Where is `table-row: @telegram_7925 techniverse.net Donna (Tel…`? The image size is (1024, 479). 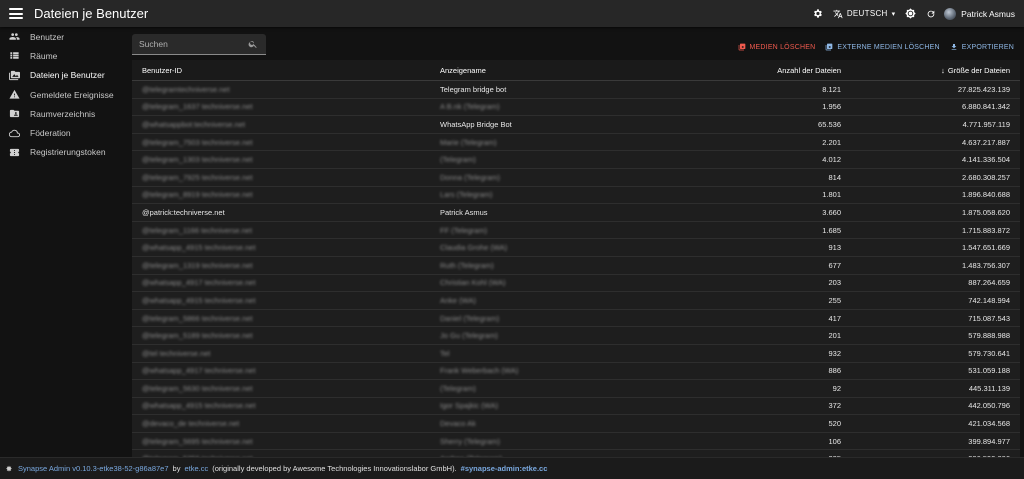 table-row: @telegram_7925 techniverse.net Donna (Tel… is located at coordinates (576, 178).